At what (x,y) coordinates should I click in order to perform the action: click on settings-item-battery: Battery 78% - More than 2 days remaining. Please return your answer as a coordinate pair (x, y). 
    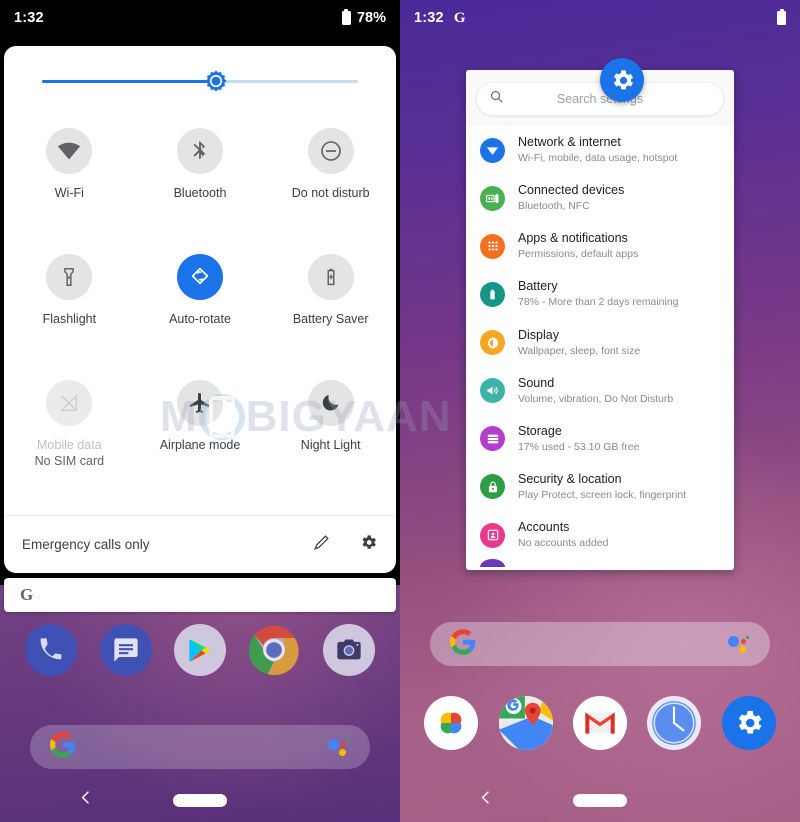
    Looking at the image, I should click on (600, 294).